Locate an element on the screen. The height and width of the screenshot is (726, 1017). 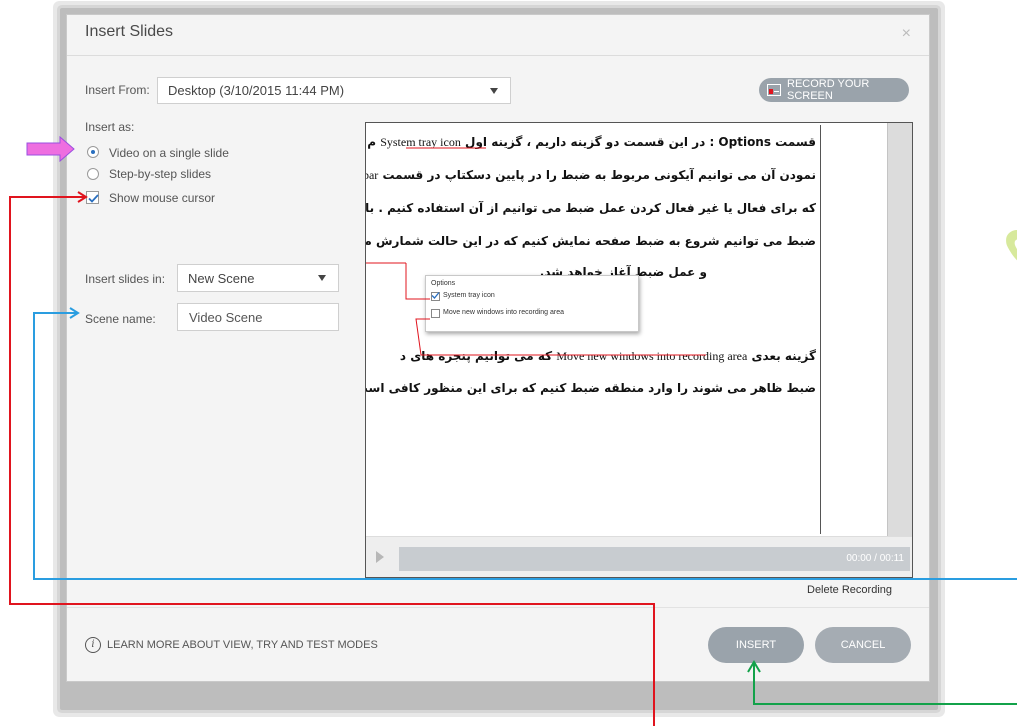
record-icon is located at coordinates (774, 91).